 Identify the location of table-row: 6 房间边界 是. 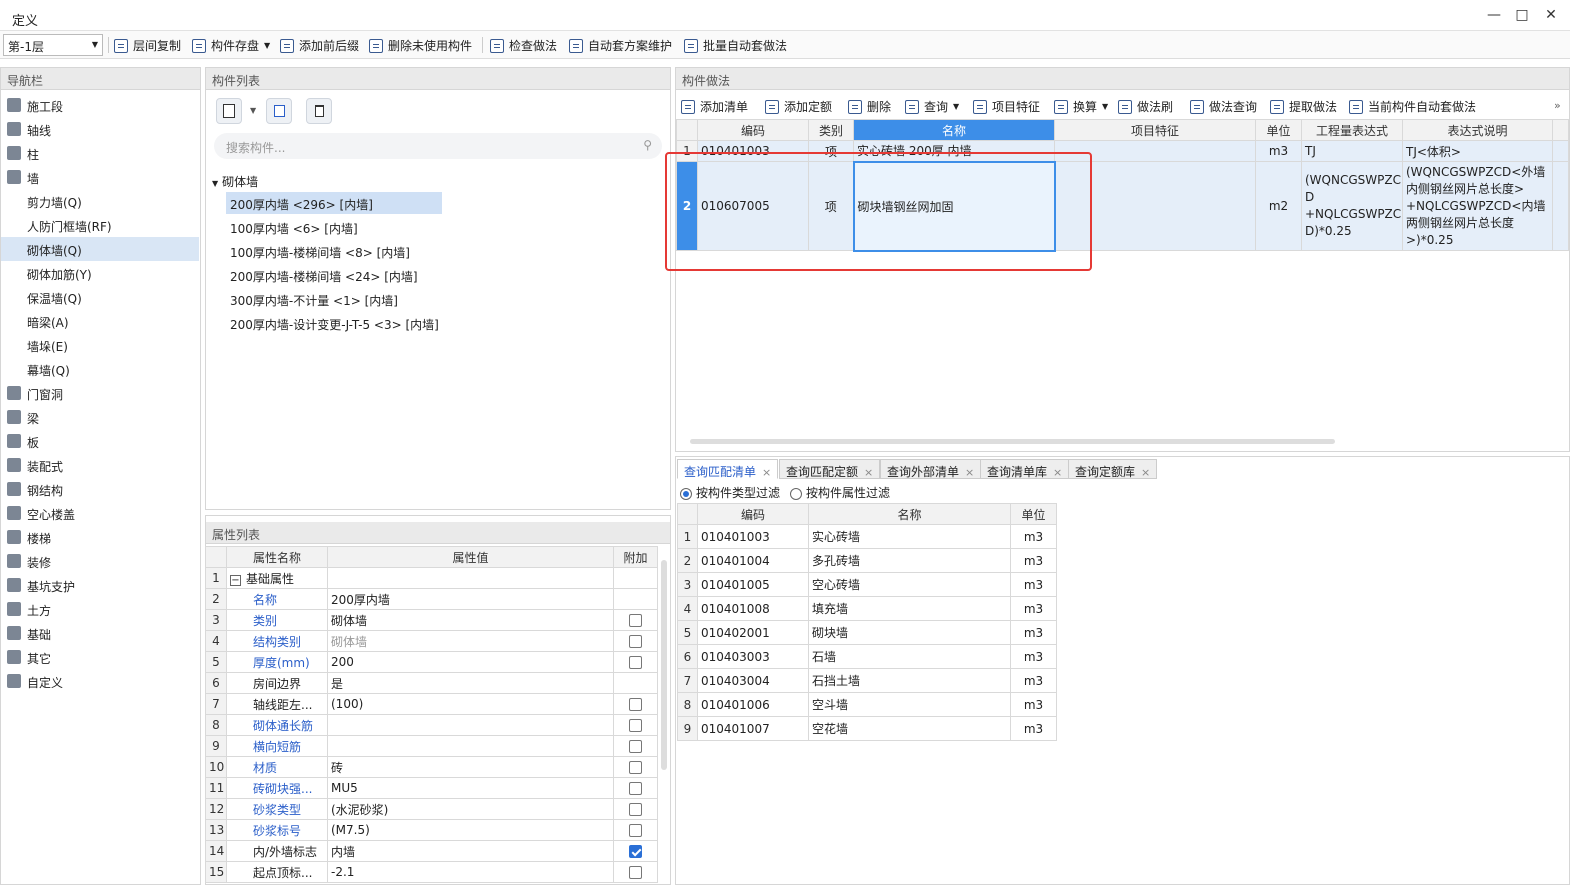
(431, 683).